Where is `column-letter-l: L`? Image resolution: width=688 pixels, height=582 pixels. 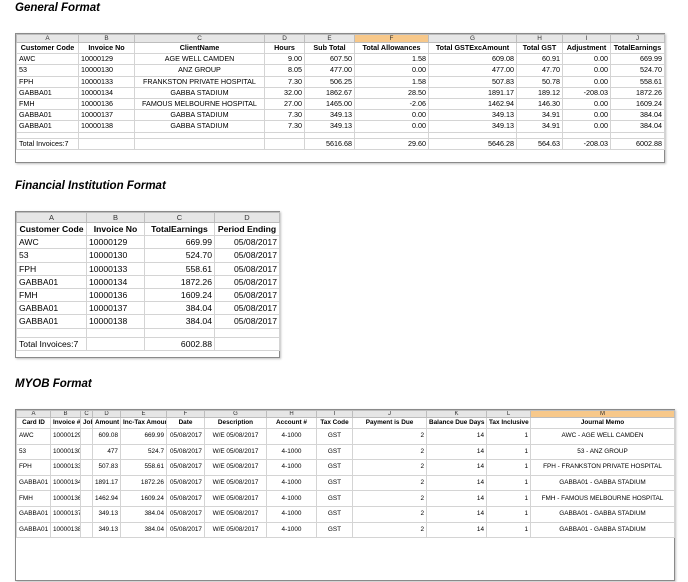
column-letter-l: L is located at coordinates (508, 414).